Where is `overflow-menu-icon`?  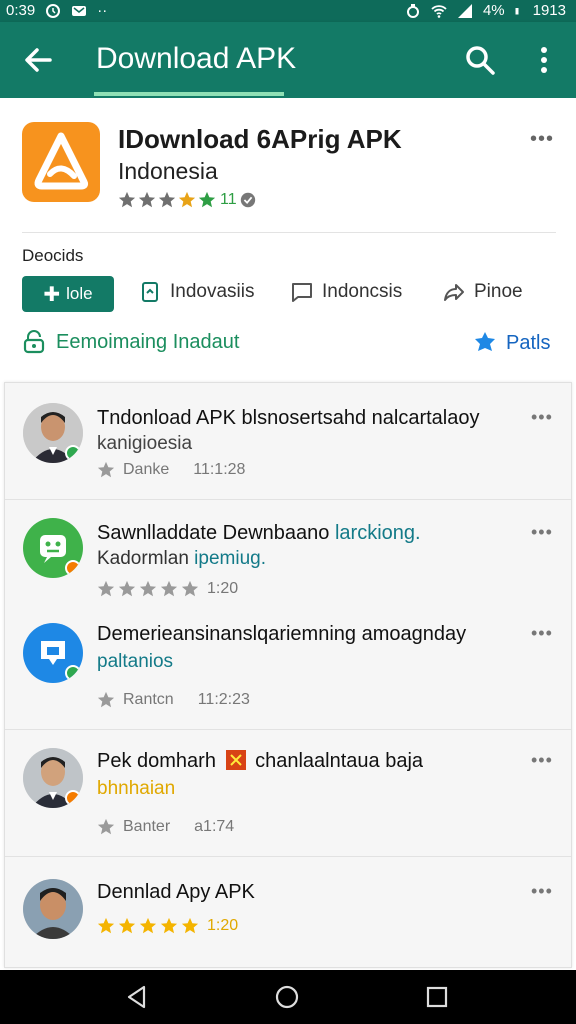 overflow-menu-icon is located at coordinates (544, 60).